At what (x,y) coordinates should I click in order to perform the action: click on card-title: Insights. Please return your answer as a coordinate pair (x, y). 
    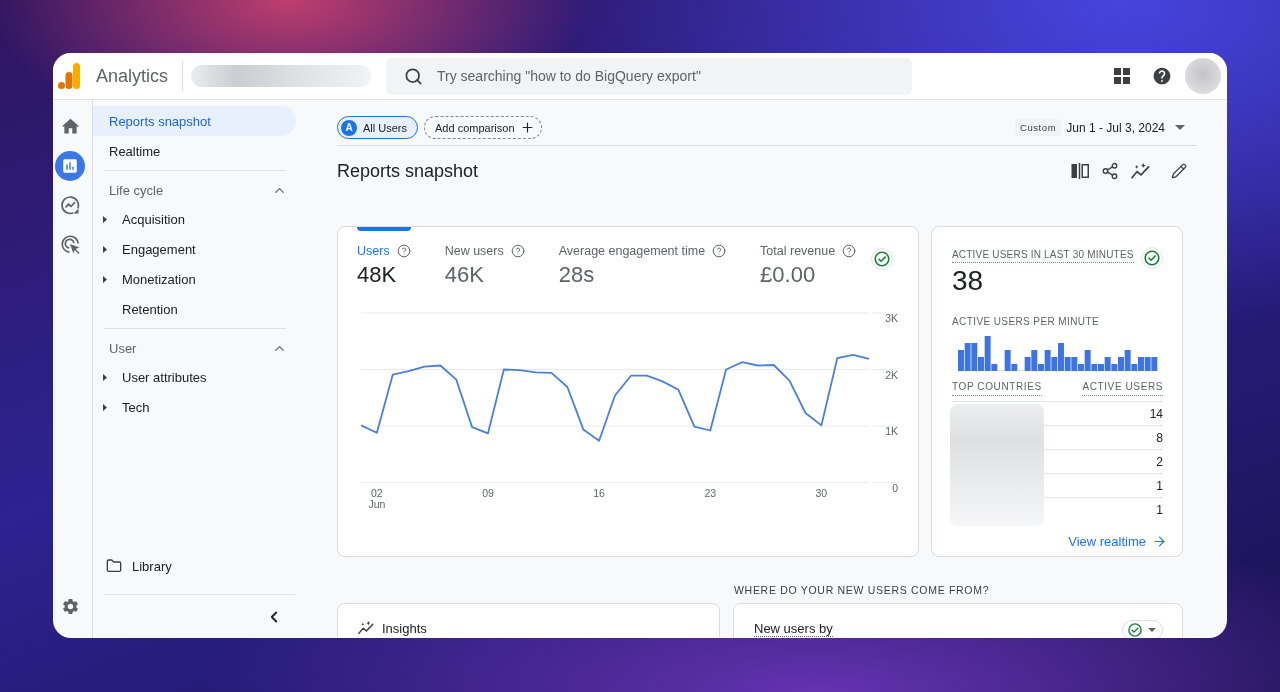
    Looking at the image, I should click on (404, 628).